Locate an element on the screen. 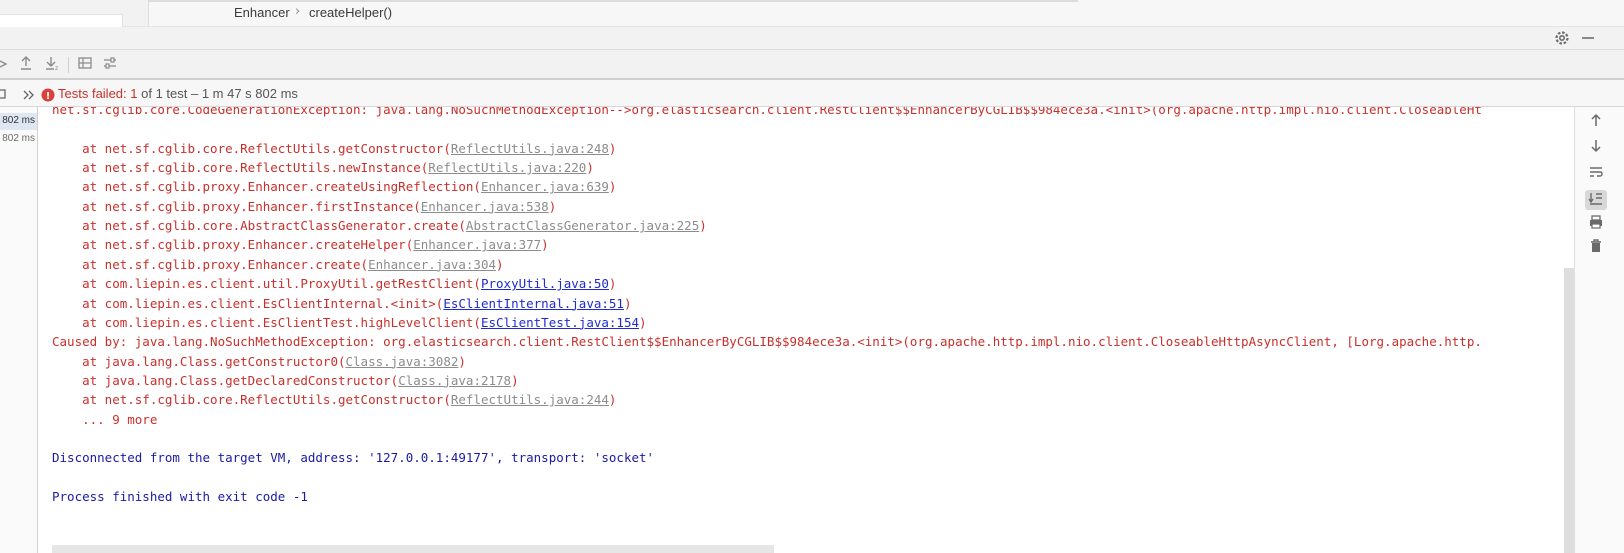 This screenshot has width=1624, height=553. stack-trace-link: Enhancer.java:538 is located at coordinates (485, 206).